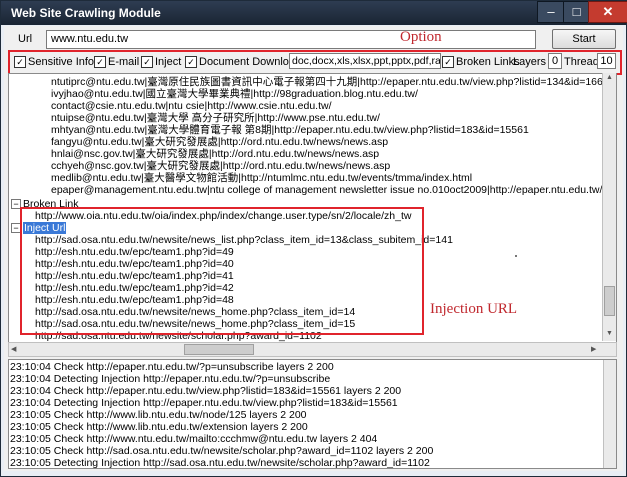  What do you see at coordinates (609, 333) in the screenshot?
I see `scroll-down-icon: ▼` at bounding box center [609, 333].